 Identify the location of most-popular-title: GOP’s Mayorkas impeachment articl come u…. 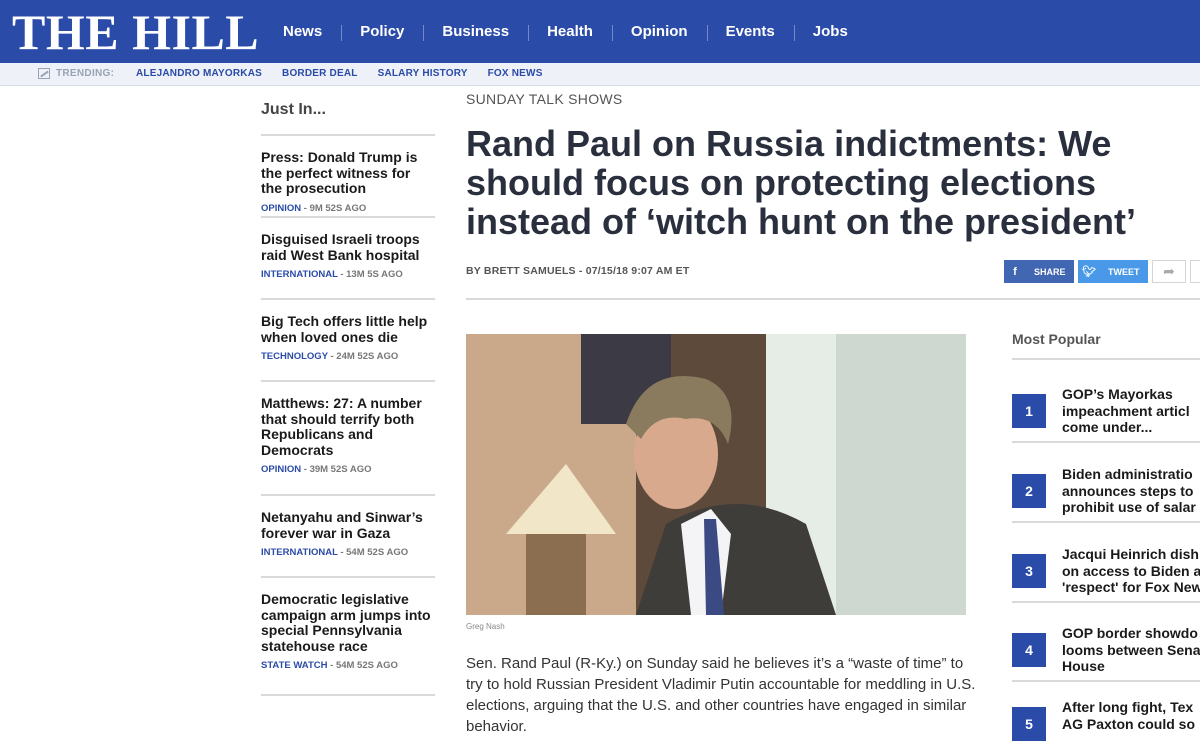
(1131, 411).